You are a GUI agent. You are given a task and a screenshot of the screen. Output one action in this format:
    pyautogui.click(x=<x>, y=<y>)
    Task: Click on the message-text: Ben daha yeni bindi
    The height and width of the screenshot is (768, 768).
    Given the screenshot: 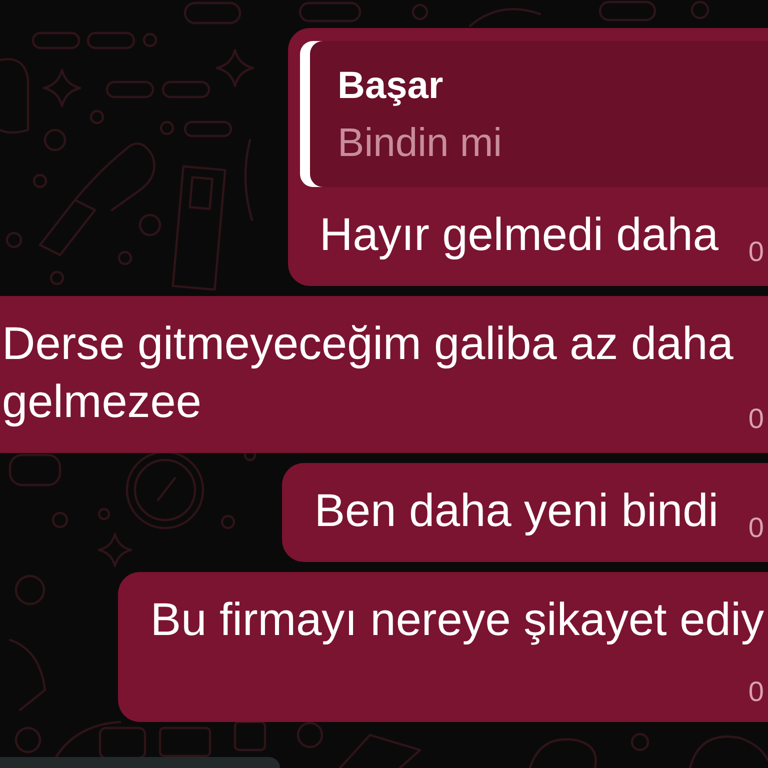 What is the action you would take?
    pyautogui.click(x=516, y=510)
    